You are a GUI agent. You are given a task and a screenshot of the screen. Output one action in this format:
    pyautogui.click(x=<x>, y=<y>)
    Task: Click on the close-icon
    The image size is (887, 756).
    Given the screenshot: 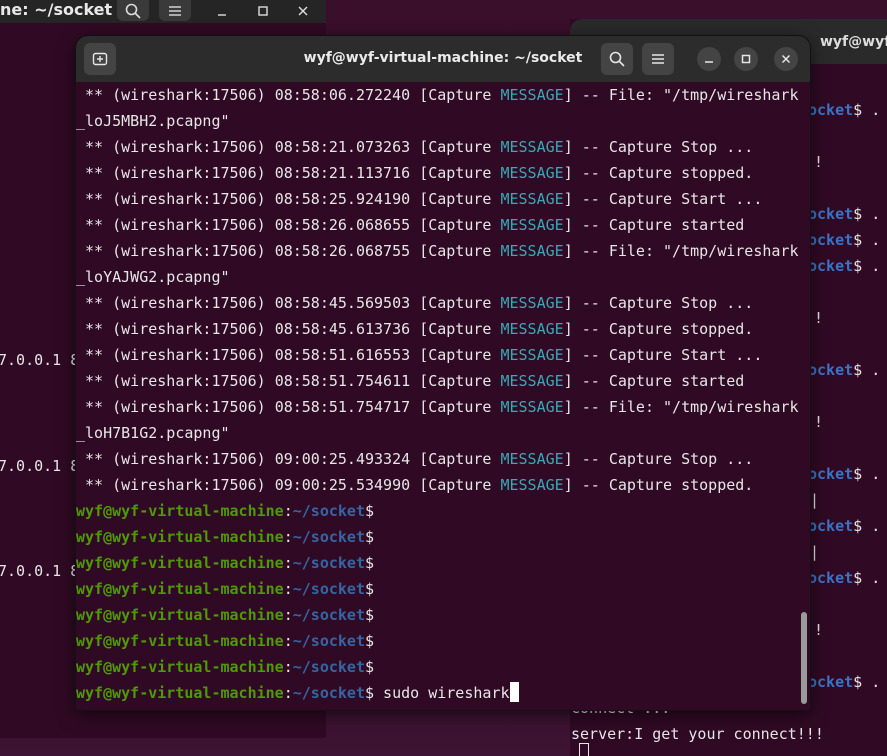 What is the action you would take?
    pyautogui.click(x=303, y=10)
    